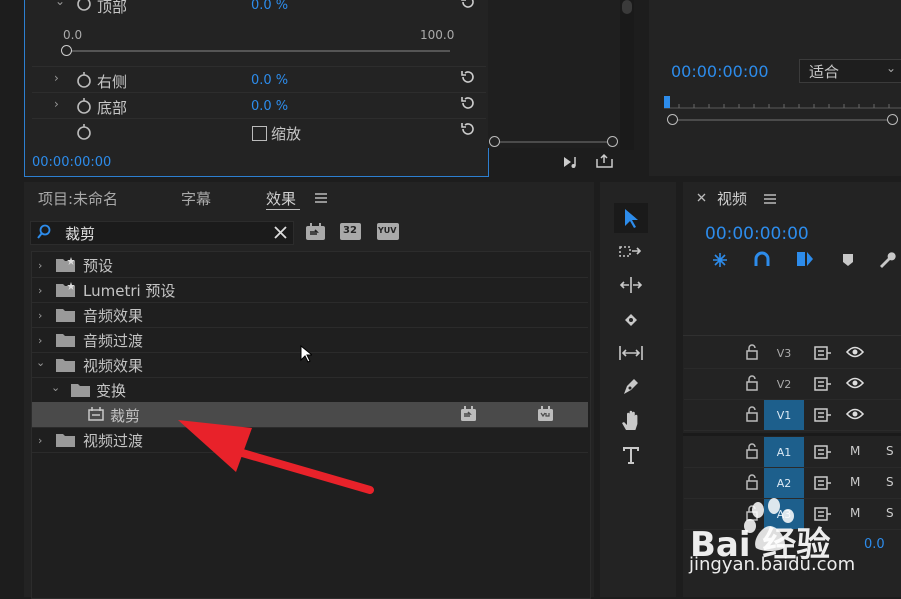  Describe the element at coordinates (310, 390) in the screenshot. I see `list-item: ⌄ 变换` at that location.